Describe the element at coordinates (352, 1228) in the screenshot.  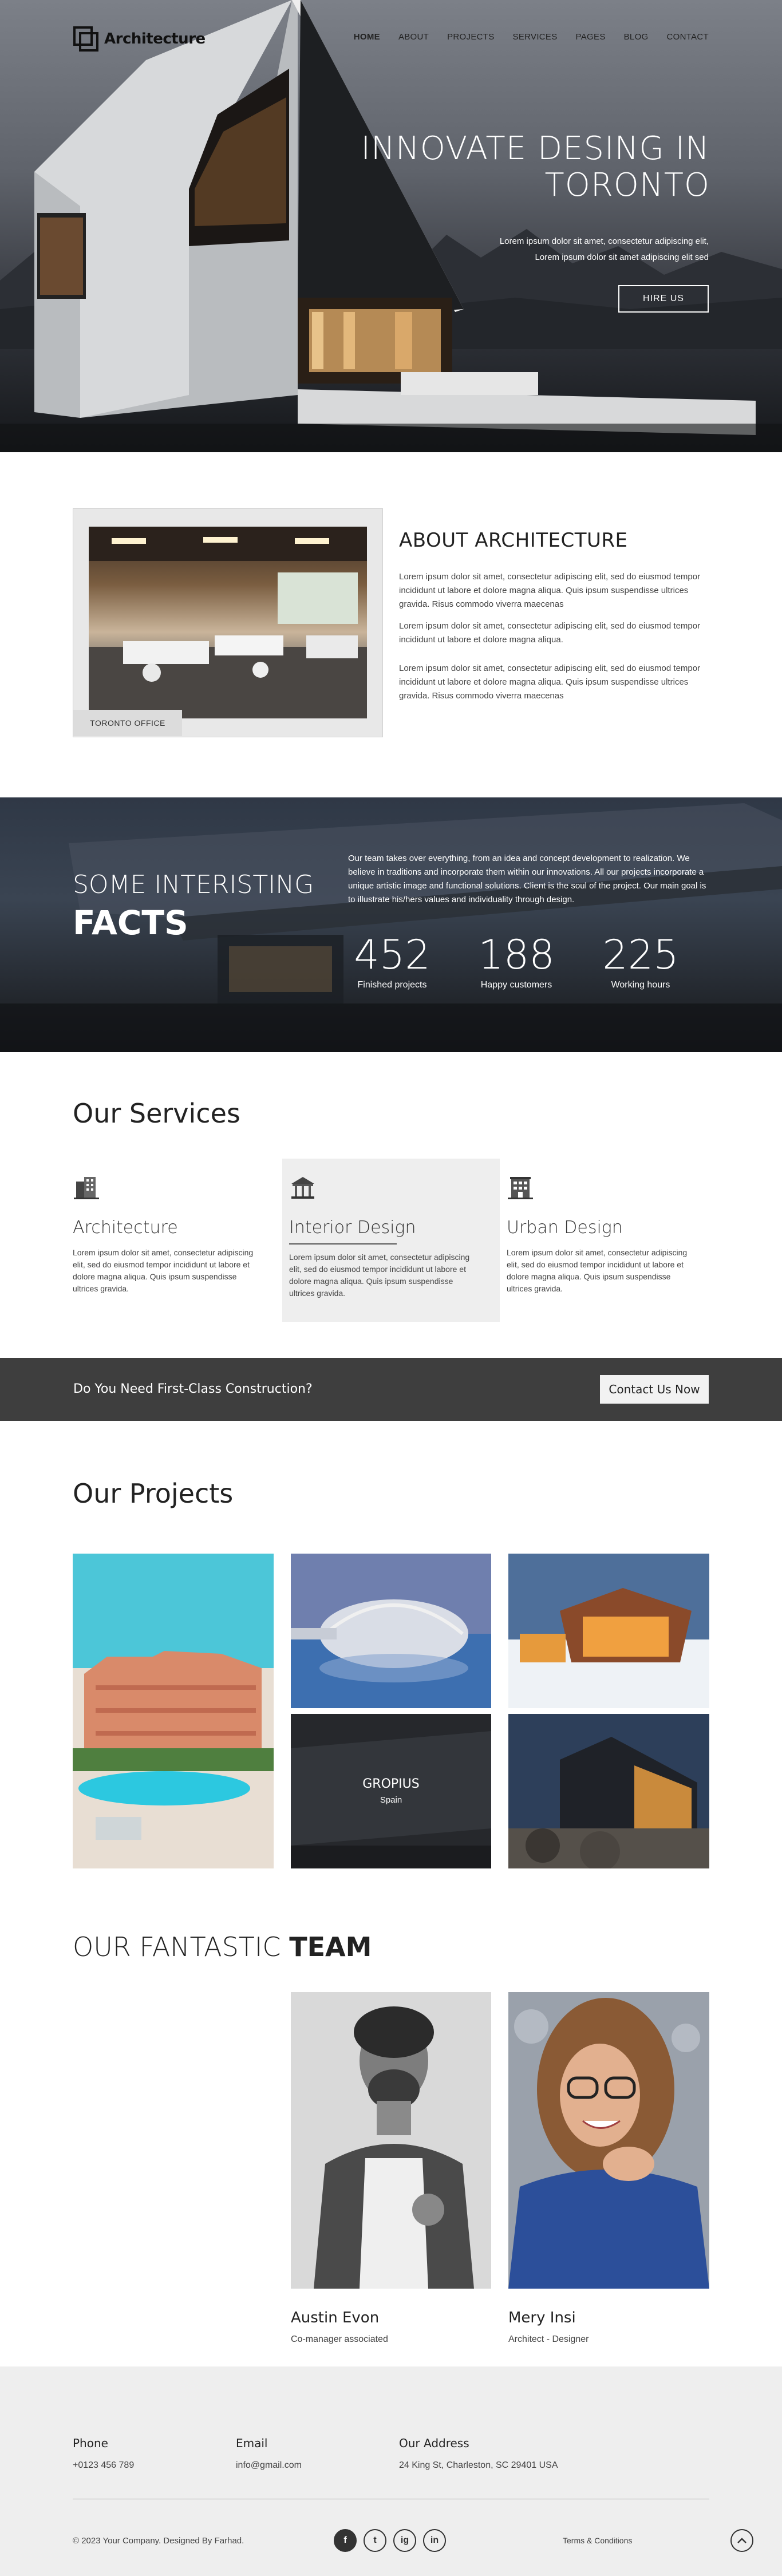
I see `service-name: Interior Design` at that location.